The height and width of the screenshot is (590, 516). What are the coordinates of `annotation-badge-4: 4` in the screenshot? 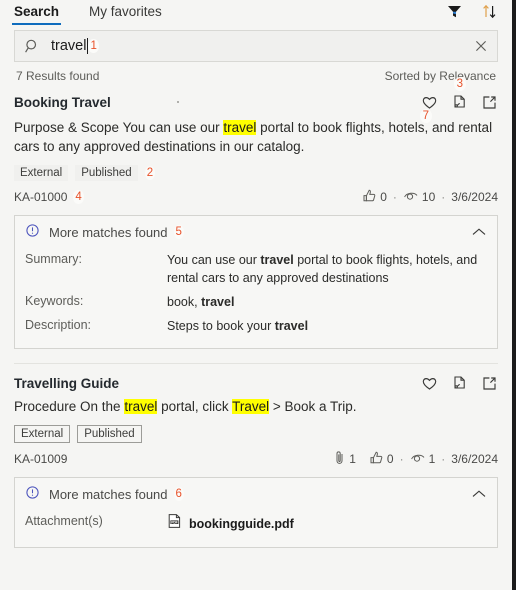 It's located at (78, 197).